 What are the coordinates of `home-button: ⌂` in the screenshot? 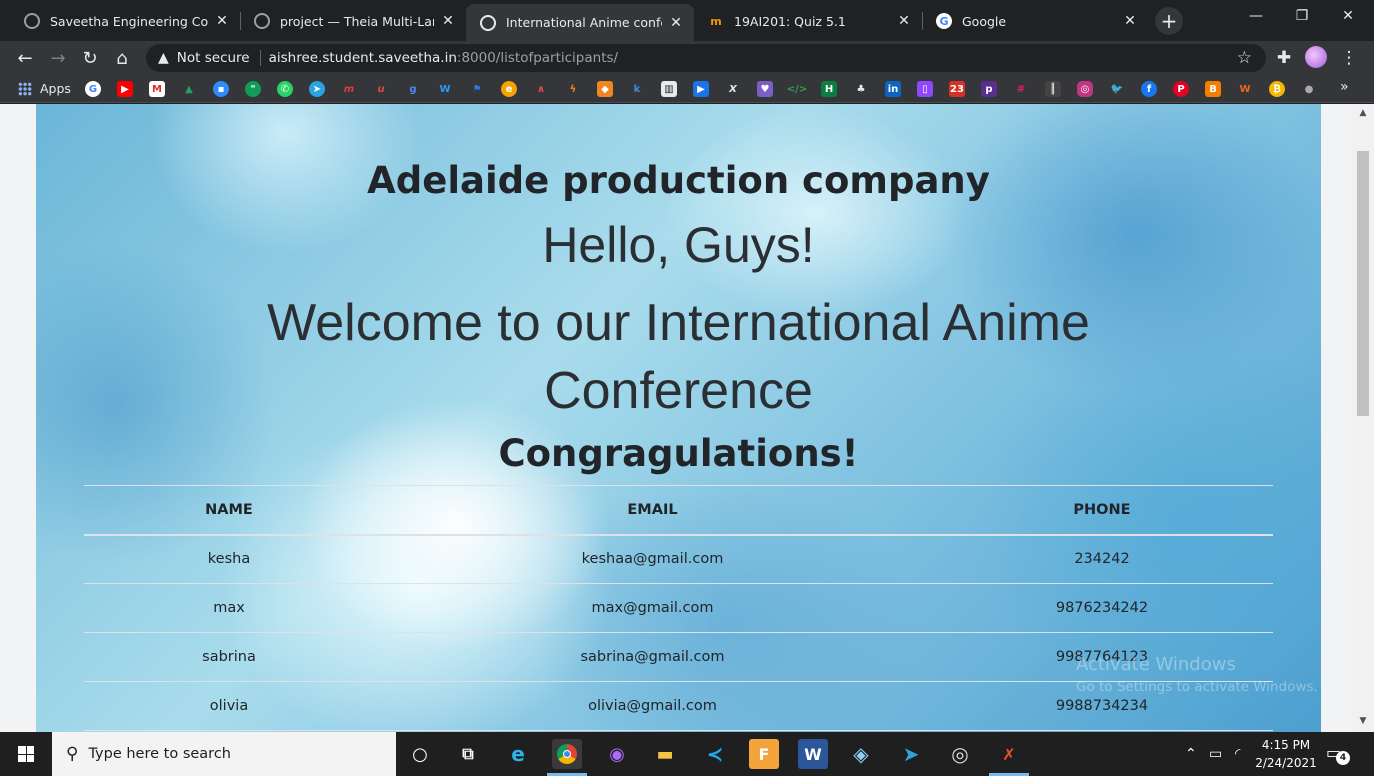 It's located at (122, 58).